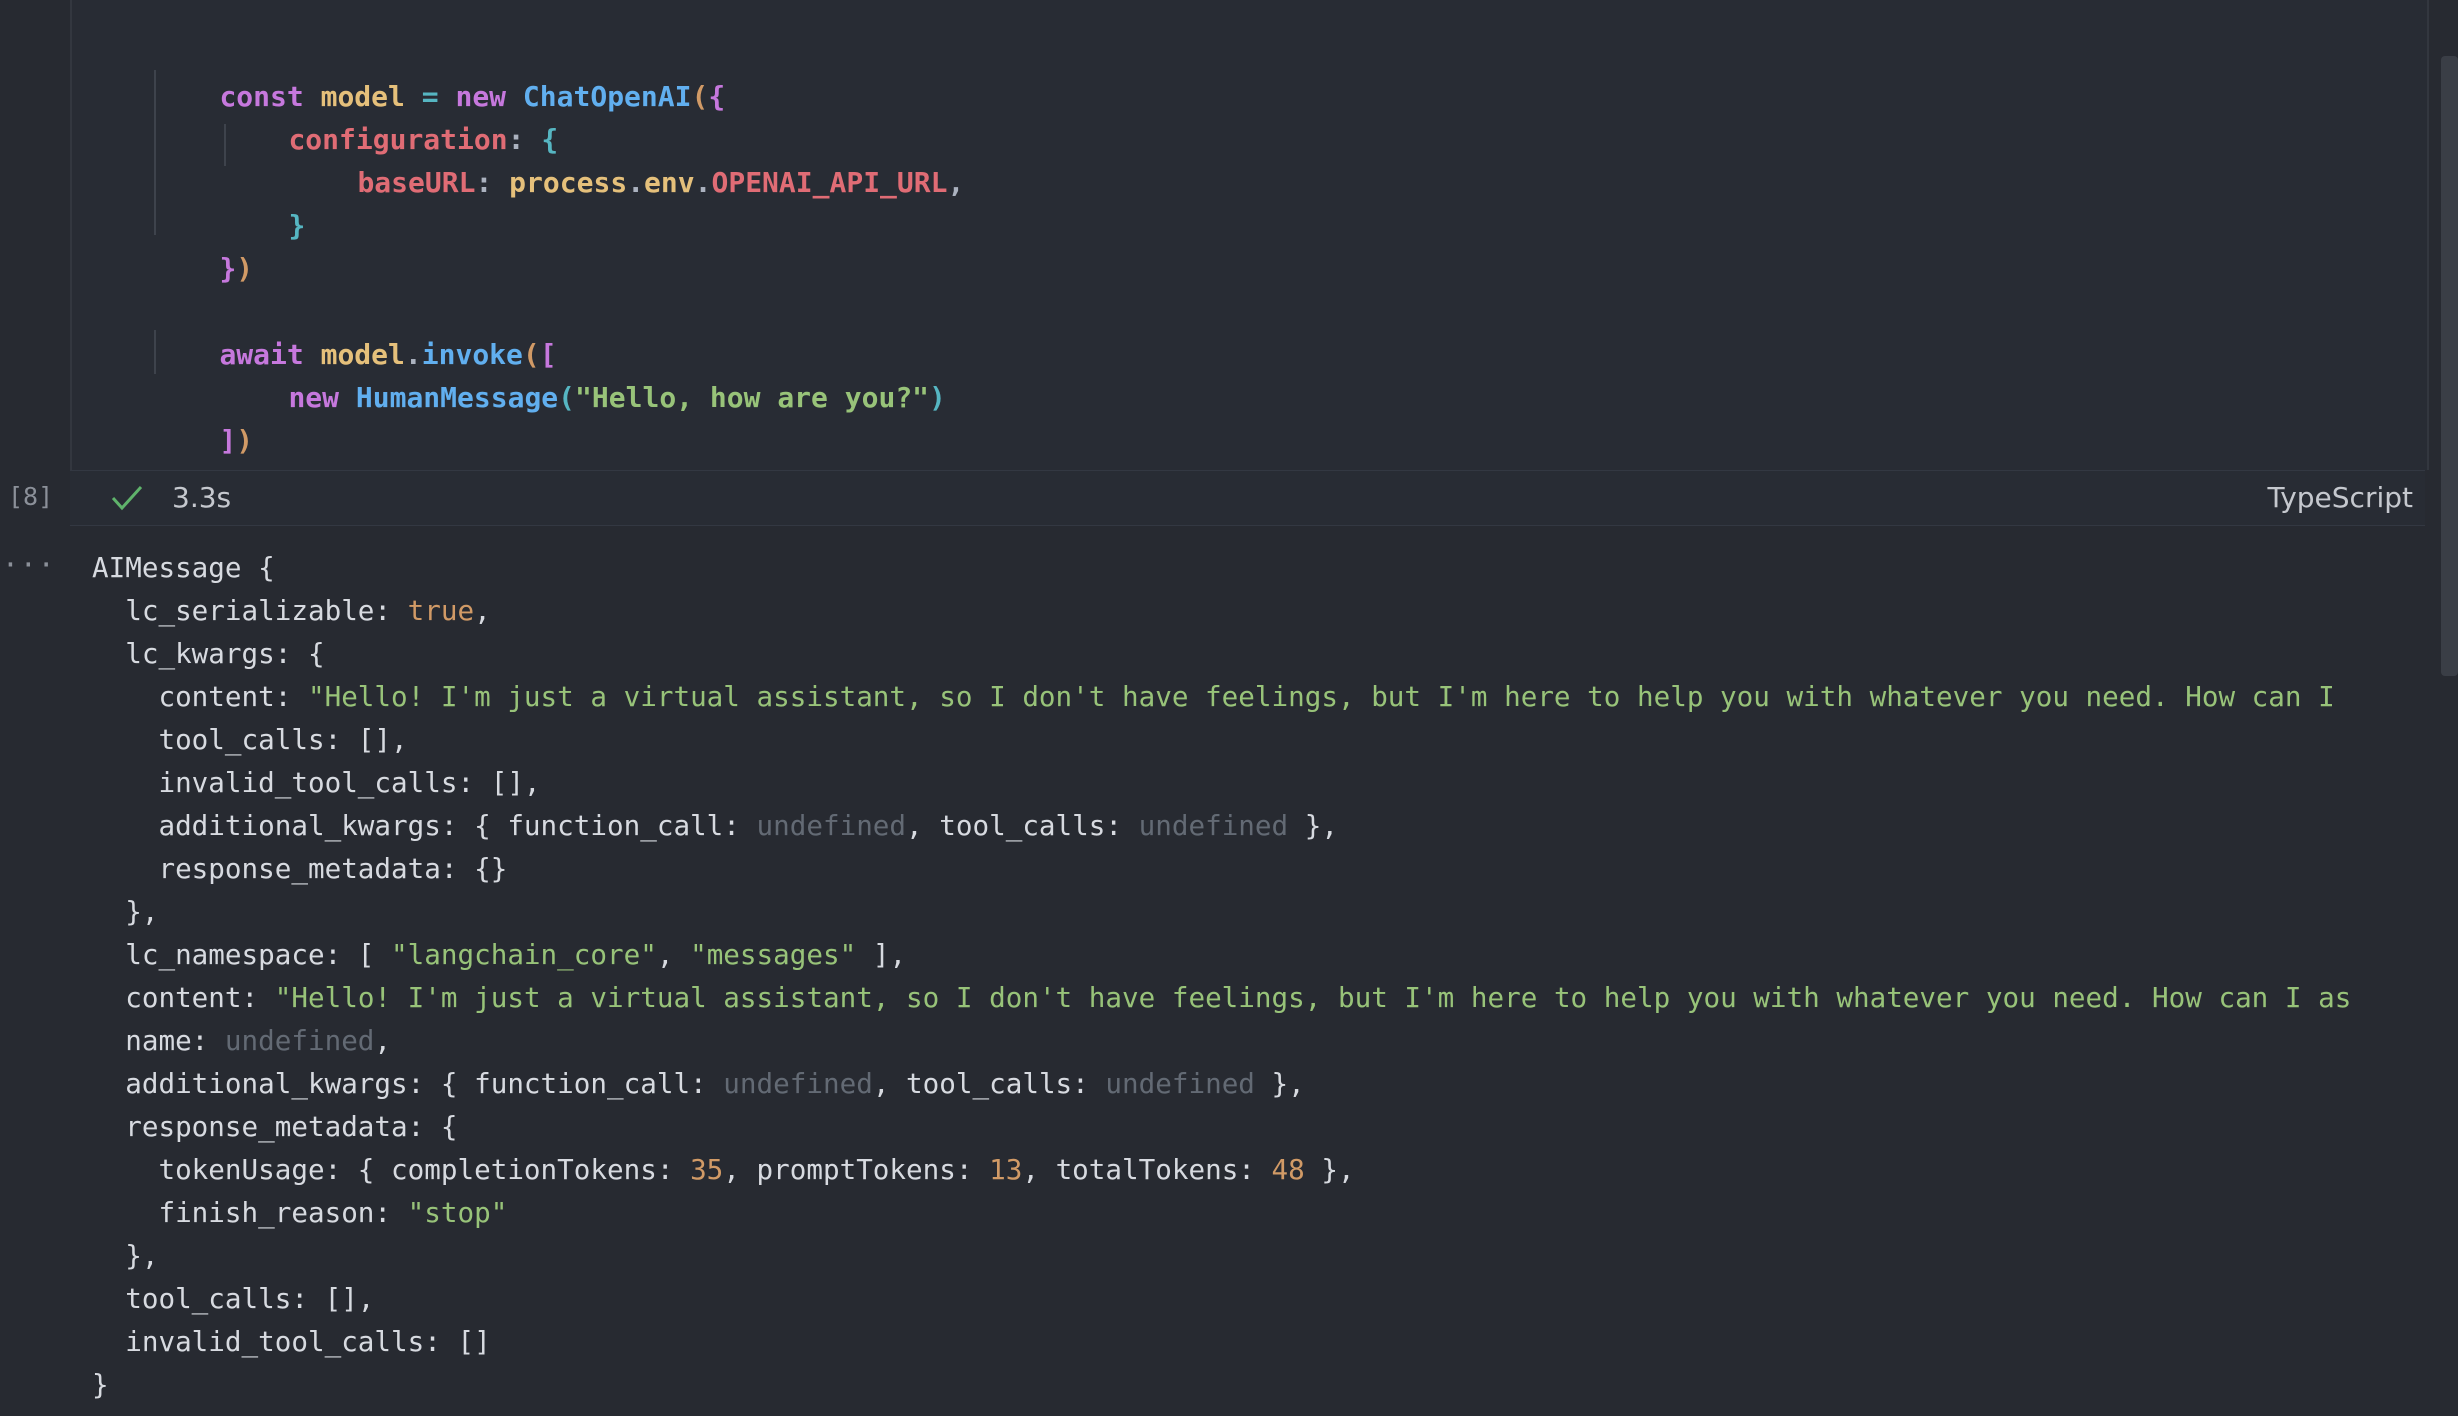 Image resolution: width=2458 pixels, height=1416 pixels. I want to click on property: baseURL, so click(416, 182).